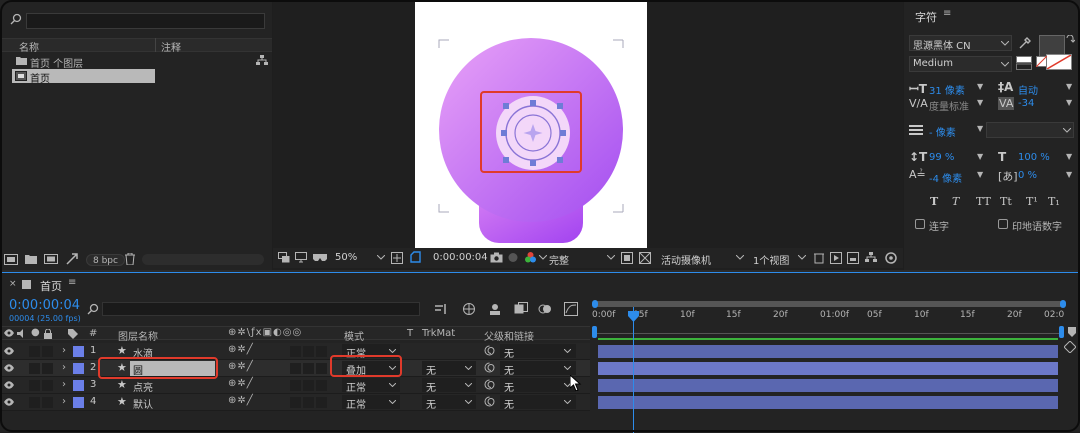 The image size is (1080, 433). I want to click on reset-exposure-icon, so click(891, 258).